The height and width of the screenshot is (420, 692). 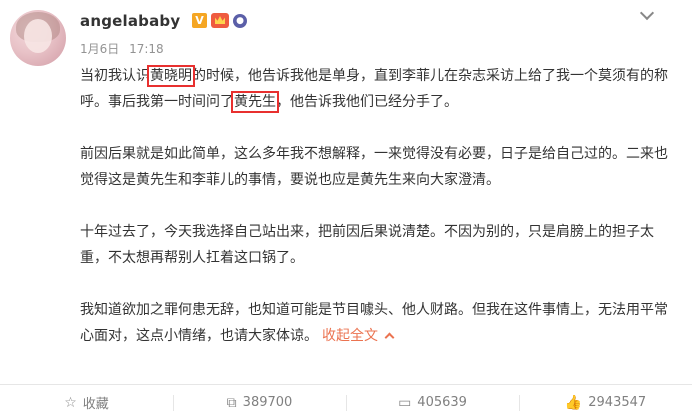 I want to click on favorite-button: ☆ 收藏, so click(x=86, y=402).